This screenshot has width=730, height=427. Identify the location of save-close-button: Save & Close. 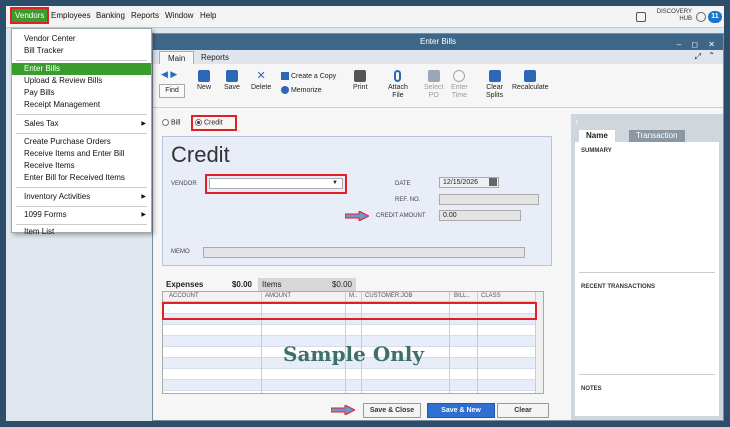
(392, 410).